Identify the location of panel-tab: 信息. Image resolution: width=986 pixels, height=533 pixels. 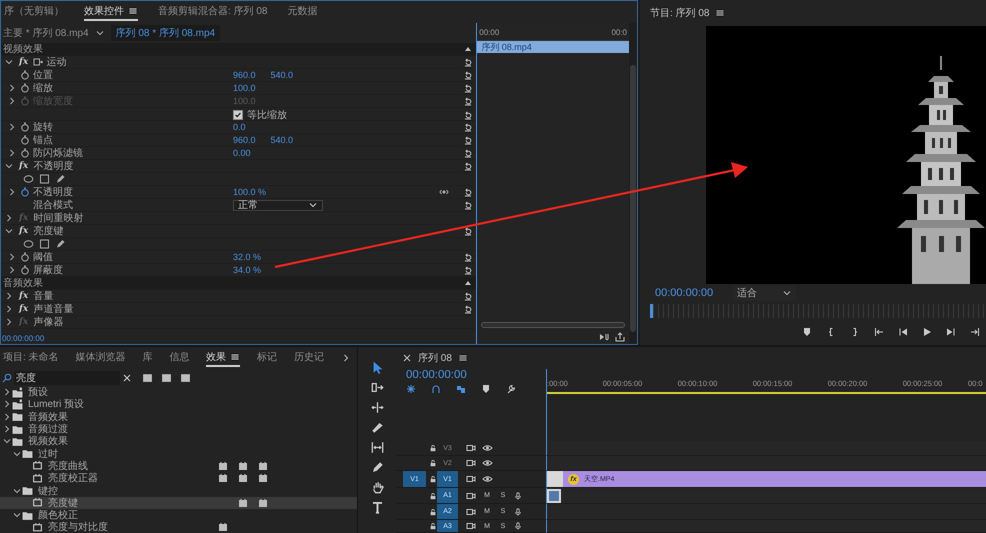
(179, 358).